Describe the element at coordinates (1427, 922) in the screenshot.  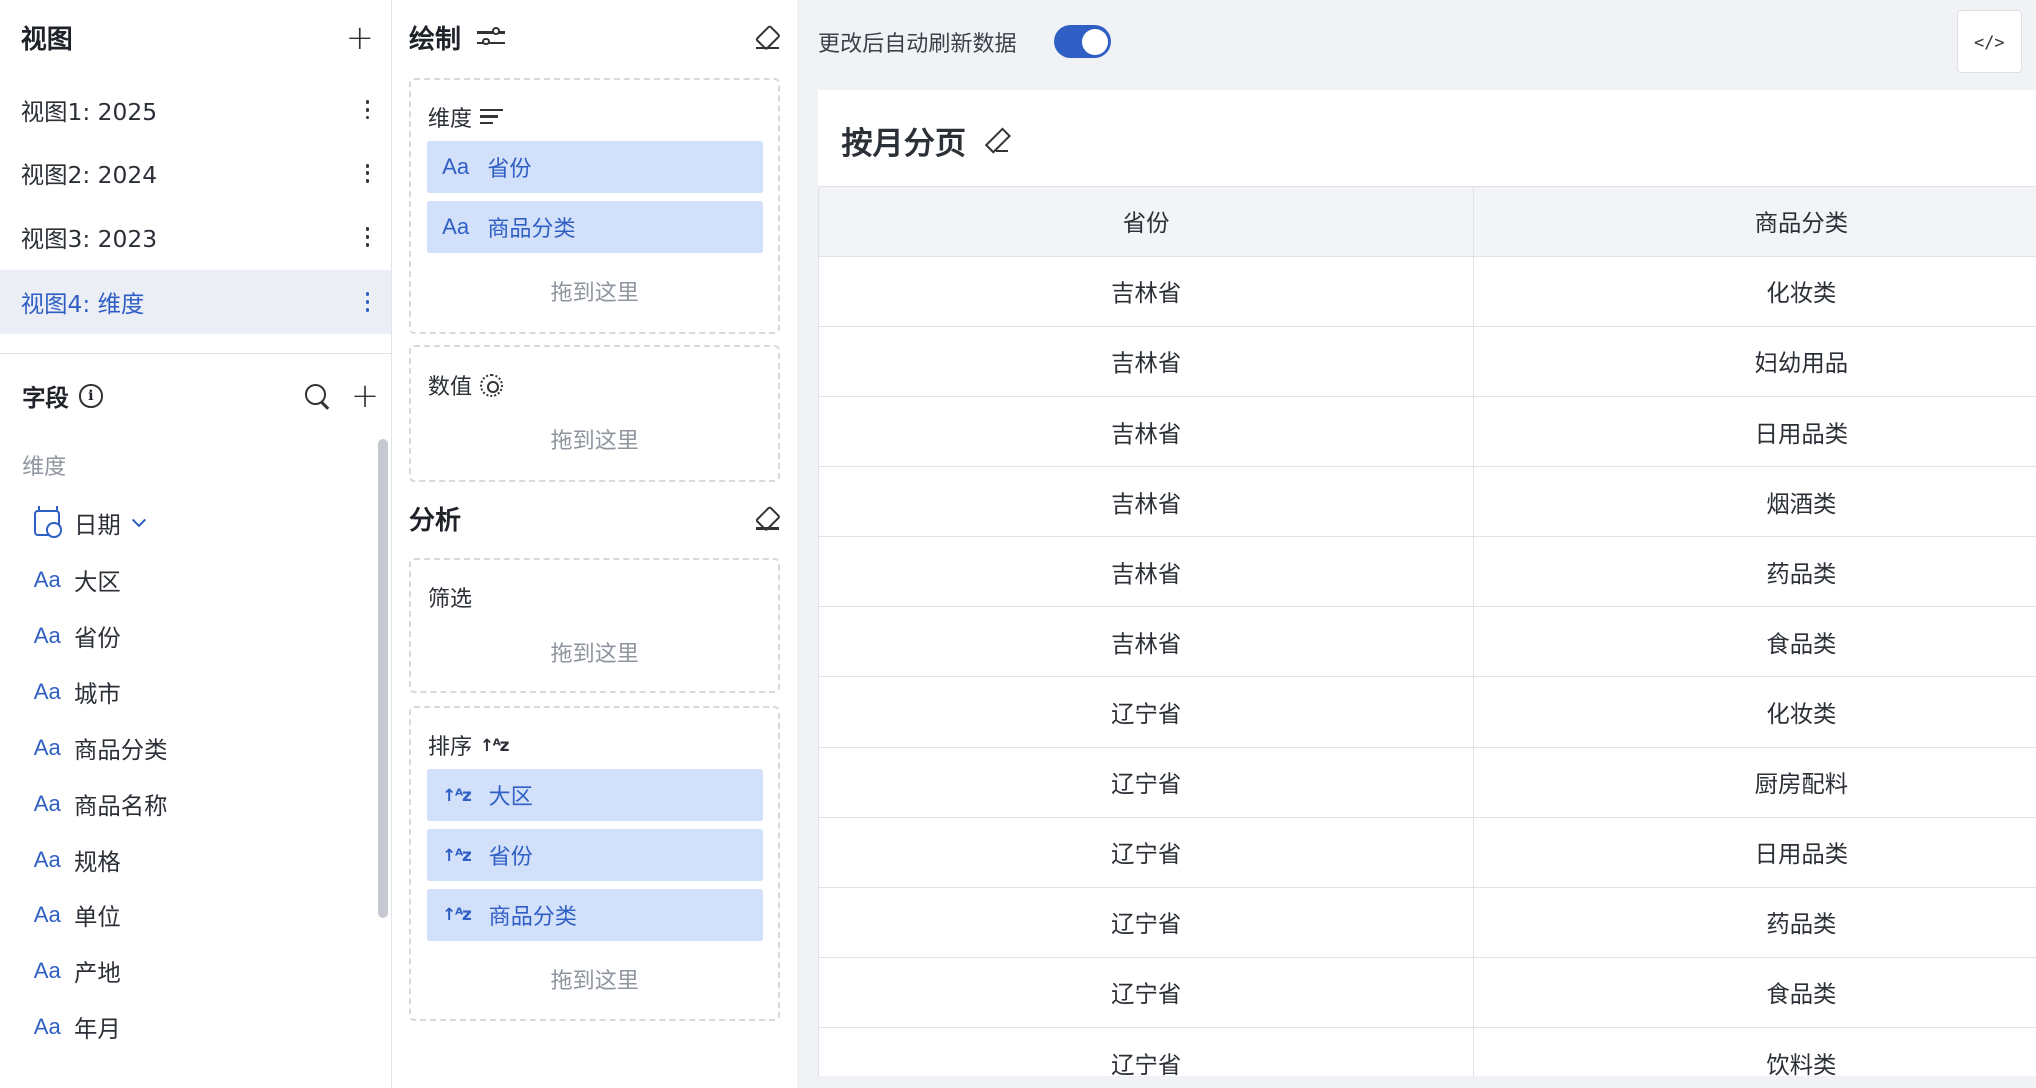
I see `table-row: 辽宁省 药品类` at that location.